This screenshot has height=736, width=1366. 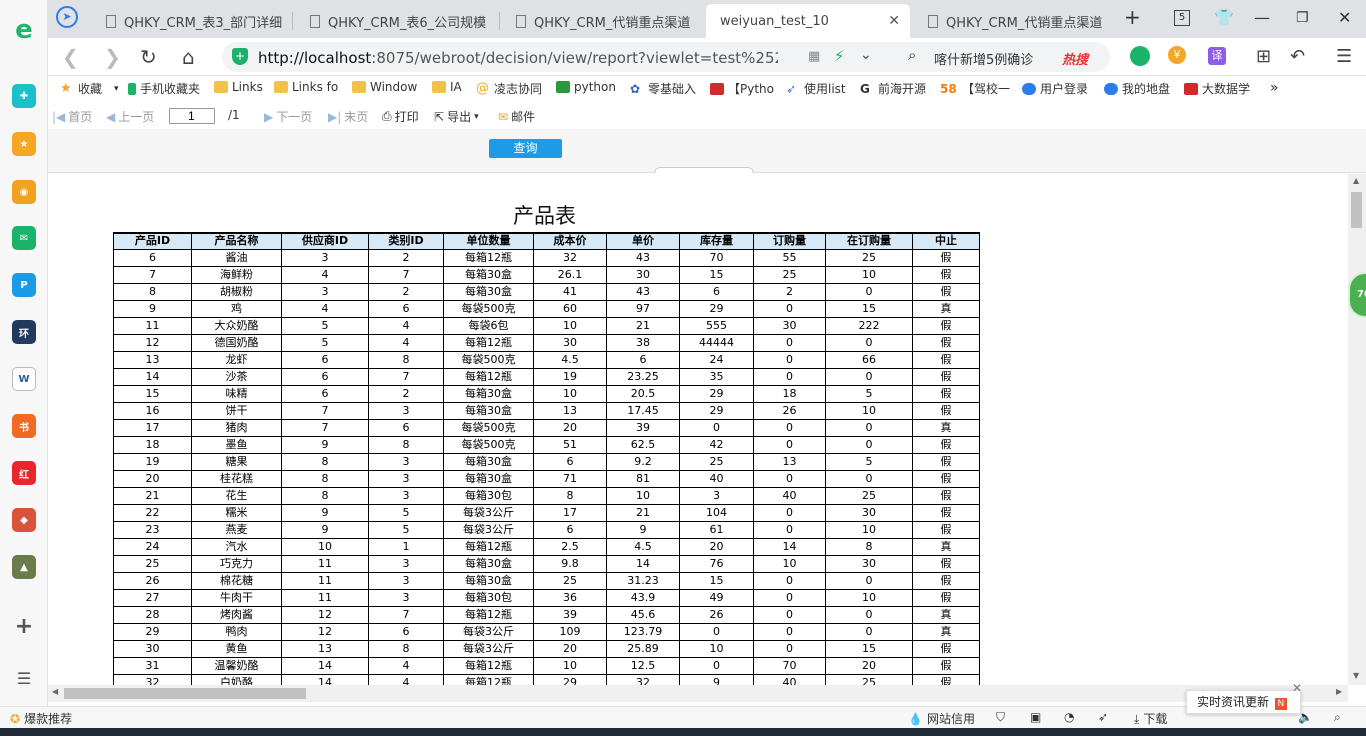 What do you see at coordinates (1140, 56) in the screenshot?
I see `extension-green-icon` at bounding box center [1140, 56].